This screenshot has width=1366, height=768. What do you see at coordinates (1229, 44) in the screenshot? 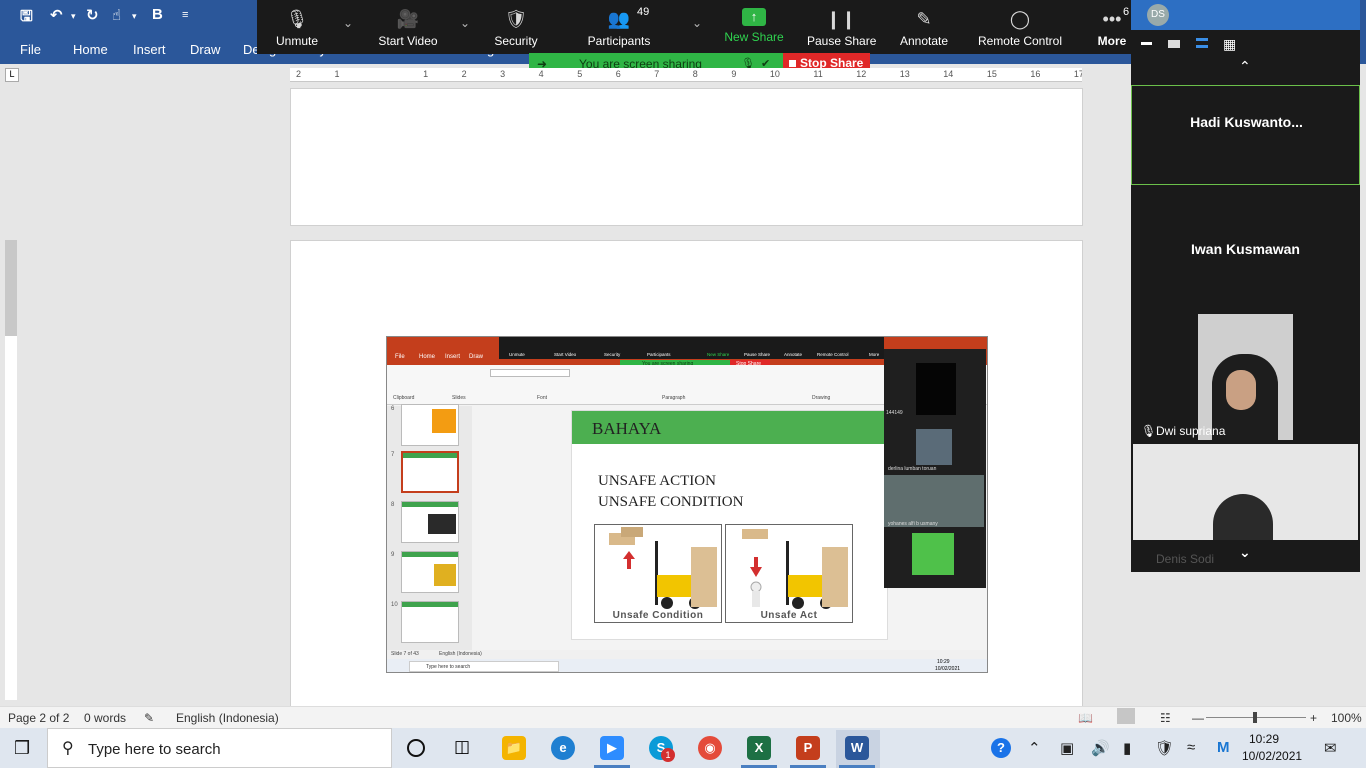
I see `gallery-view-icon: ▦` at bounding box center [1229, 44].